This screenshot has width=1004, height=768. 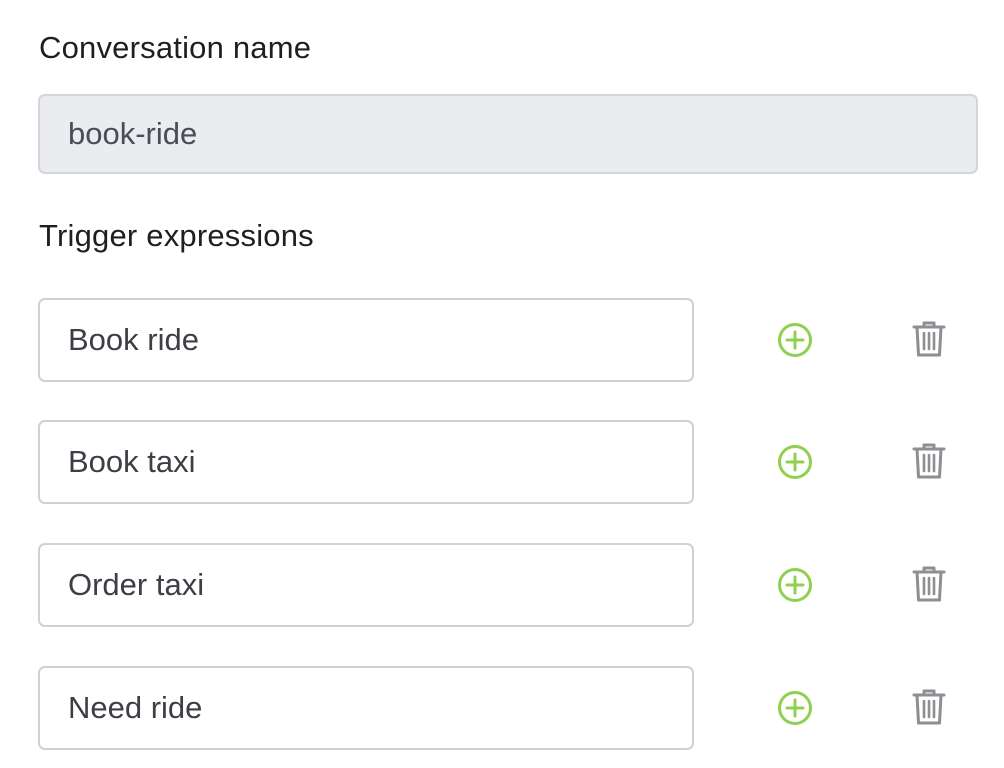 I want to click on trigger-expressions-label: Trigger expressions, so click(x=176, y=235).